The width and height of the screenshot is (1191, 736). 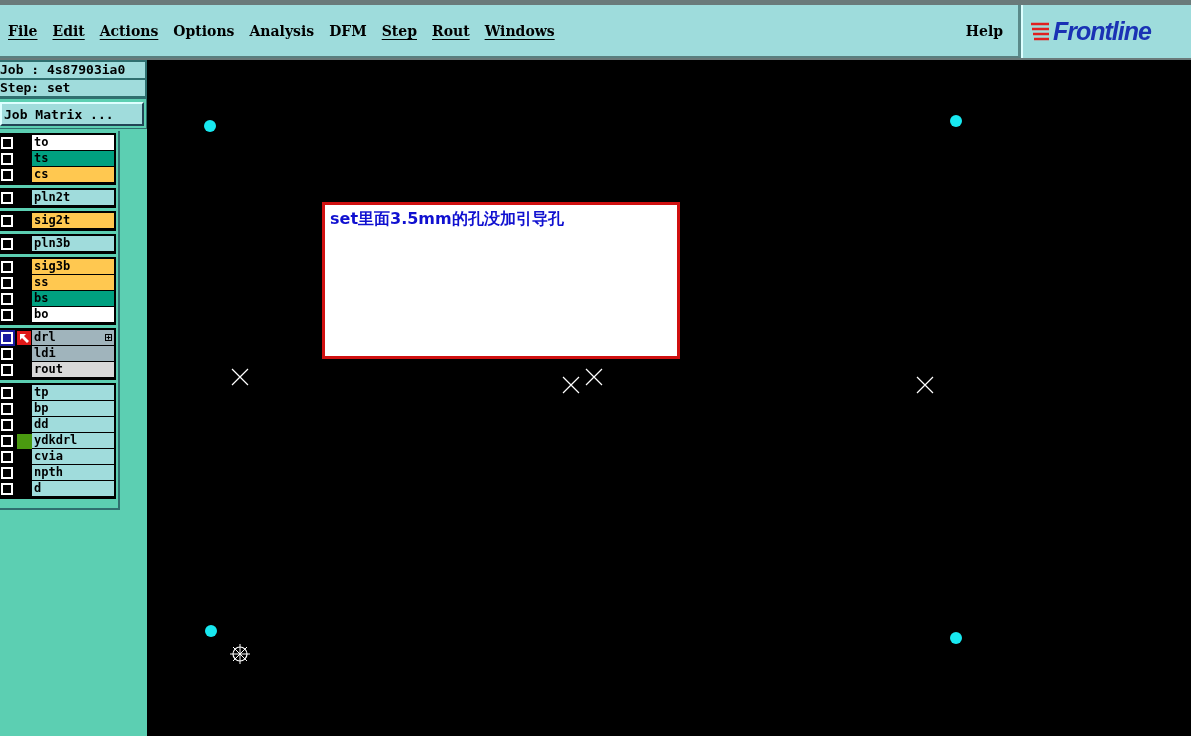 I want to click on layer-name: to, so click(x=73, y=142).